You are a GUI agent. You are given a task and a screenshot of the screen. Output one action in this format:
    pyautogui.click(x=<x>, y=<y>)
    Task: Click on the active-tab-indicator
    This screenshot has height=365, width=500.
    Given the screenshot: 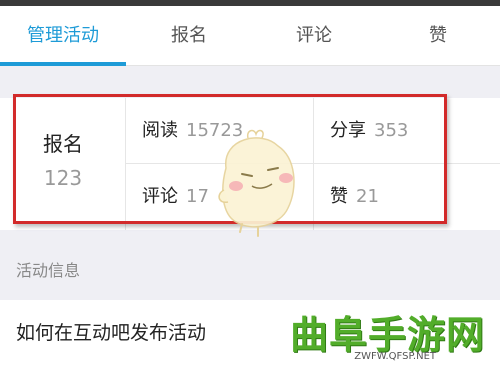 What is the action you would take?
    pyautogui.click(x=63, y=64)
    